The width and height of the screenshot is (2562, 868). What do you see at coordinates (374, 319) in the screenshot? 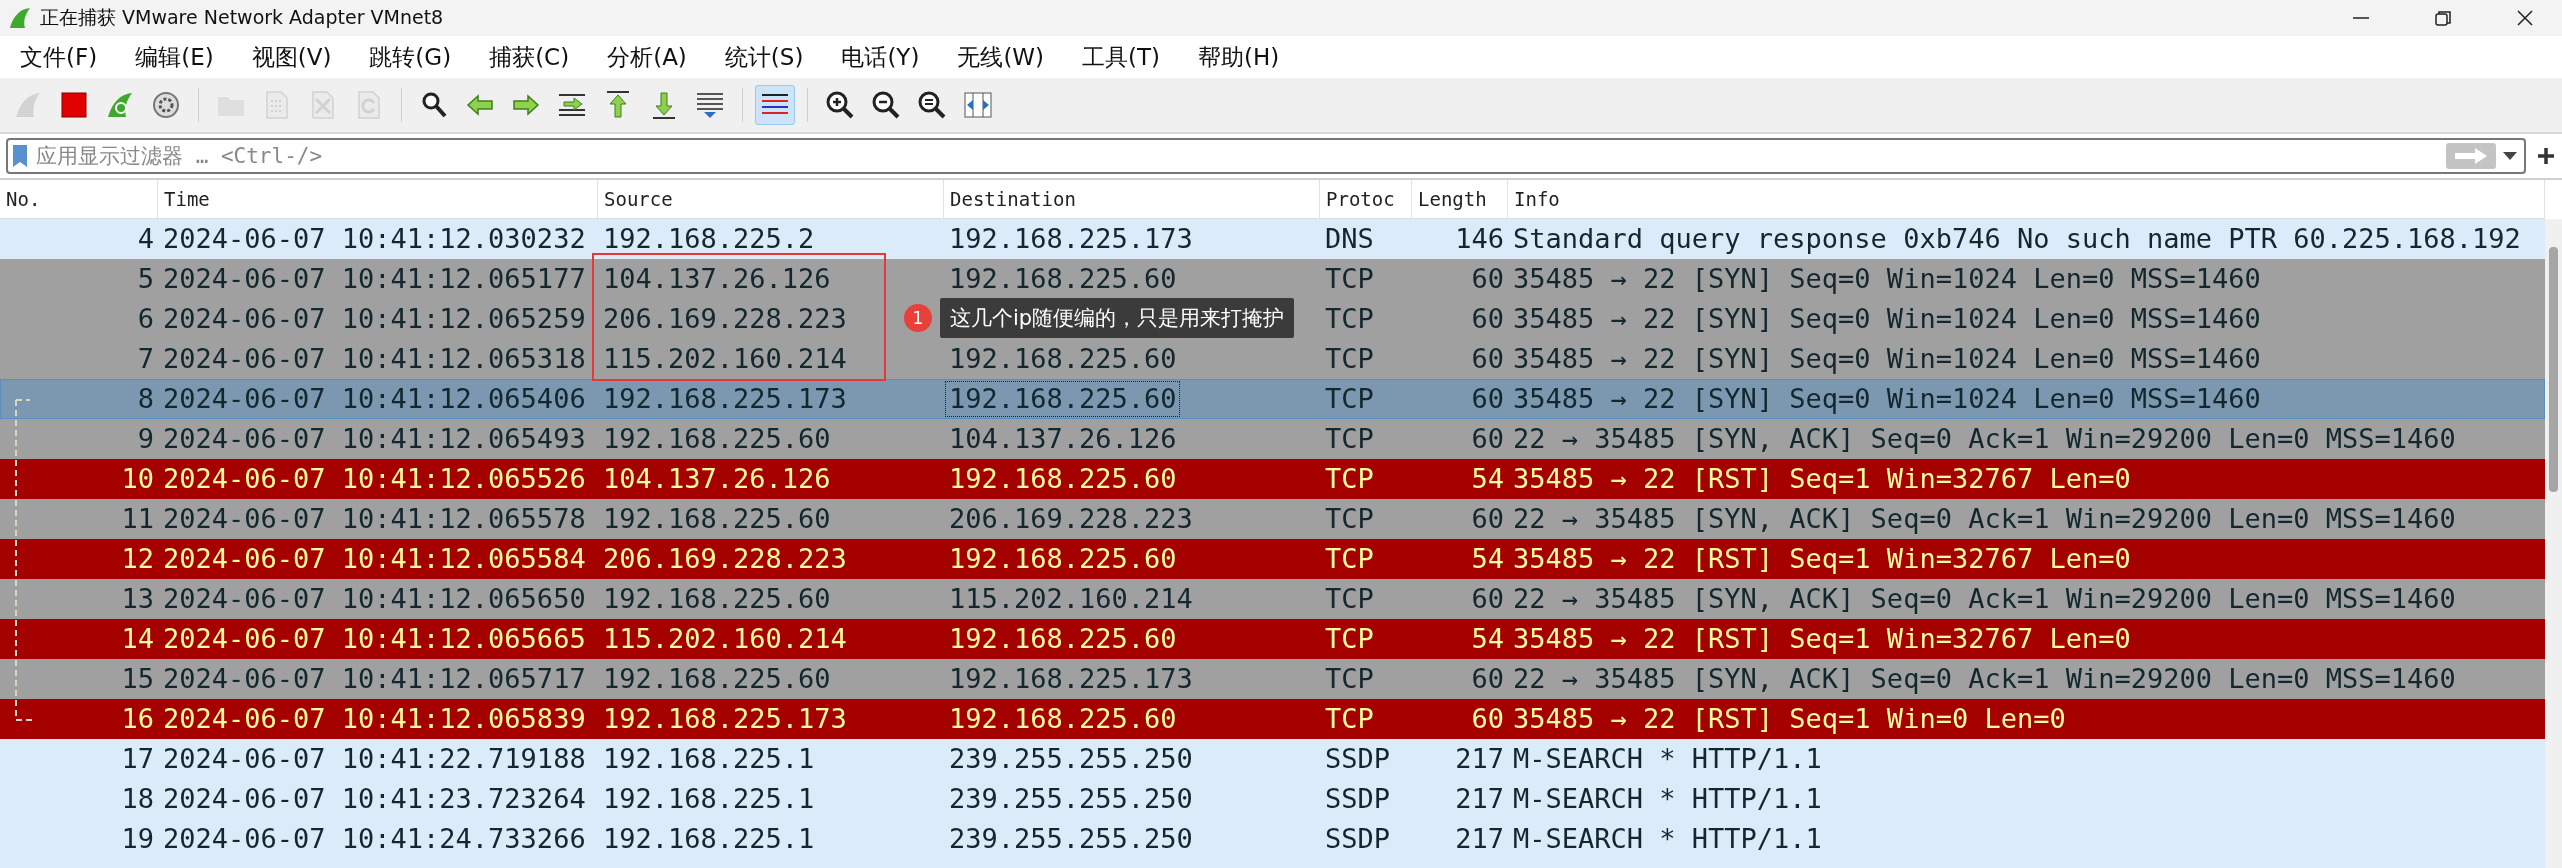
I see `table-cell-text: 2024-06-07 10:41:12.065259` at bounding box center [374, 319].